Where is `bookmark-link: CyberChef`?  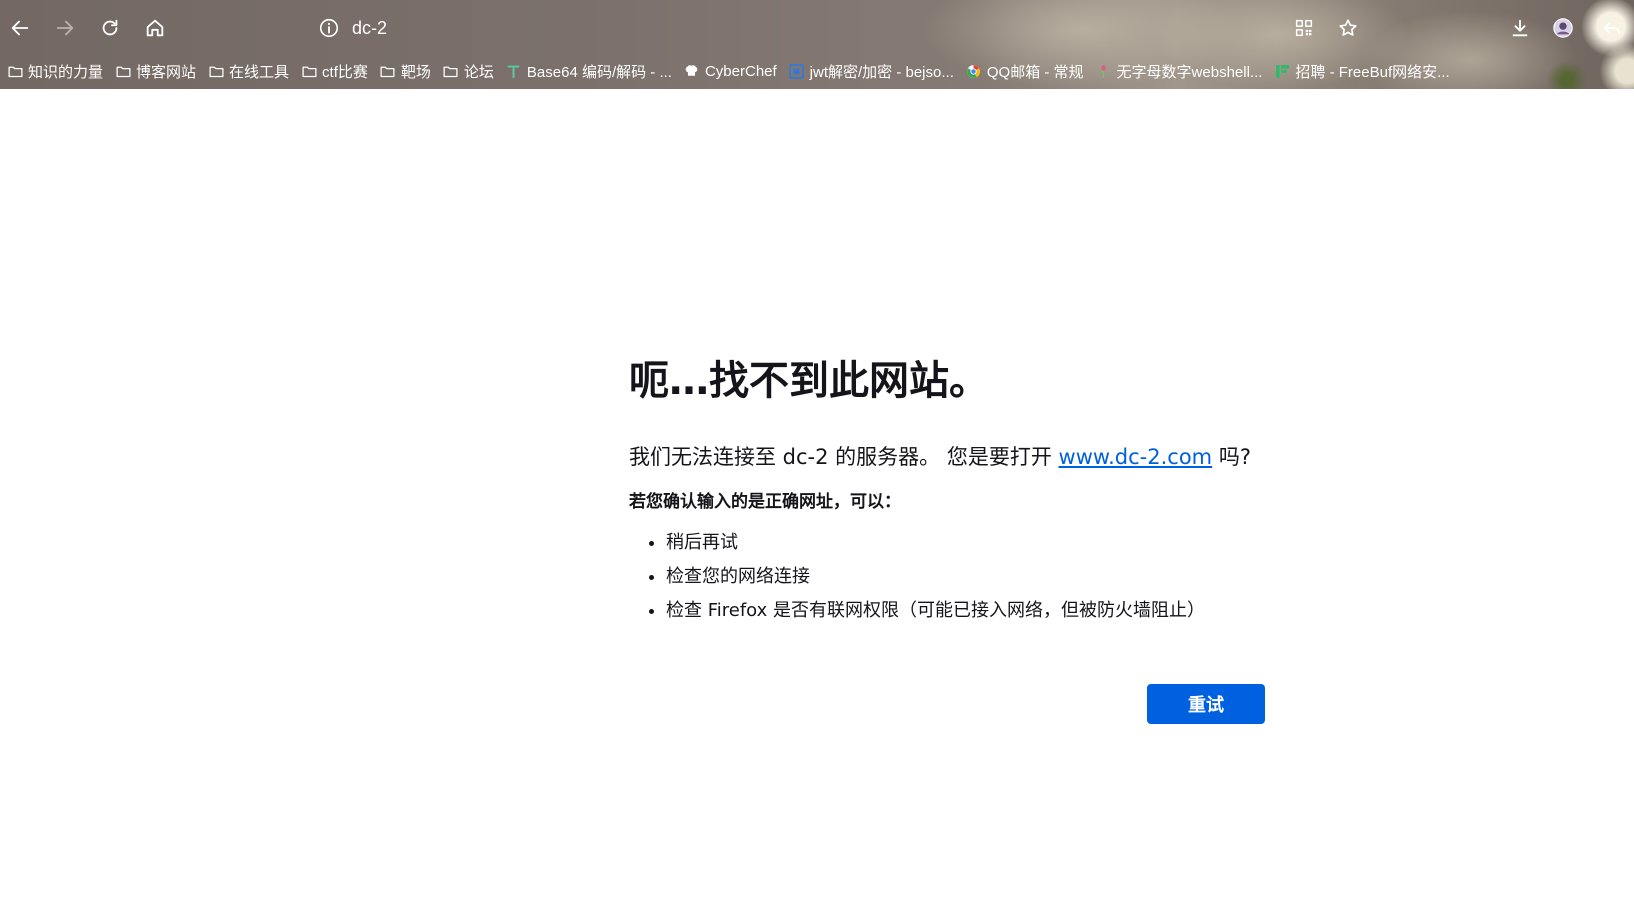
bookmark-link: CyberChef is located at coordinates (730, 71).